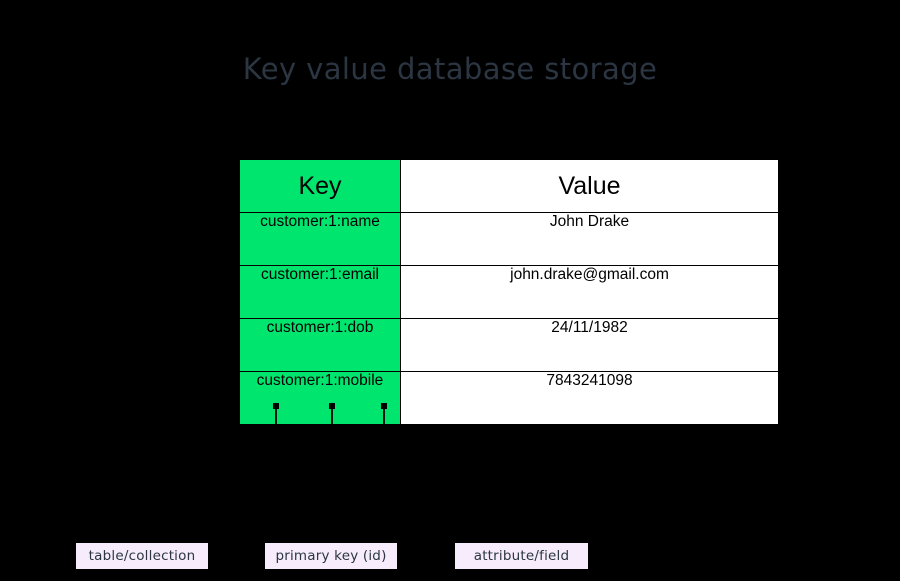 The height and width of the screenshot is (581, 900). I want to click on value-cell: 24/11/1982, so click(589, 345).